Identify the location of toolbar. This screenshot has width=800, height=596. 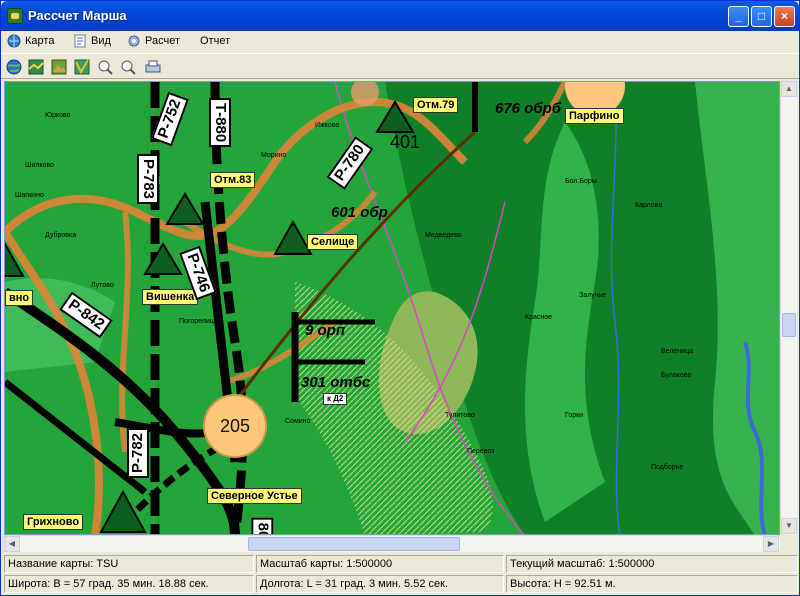
(400, 66).